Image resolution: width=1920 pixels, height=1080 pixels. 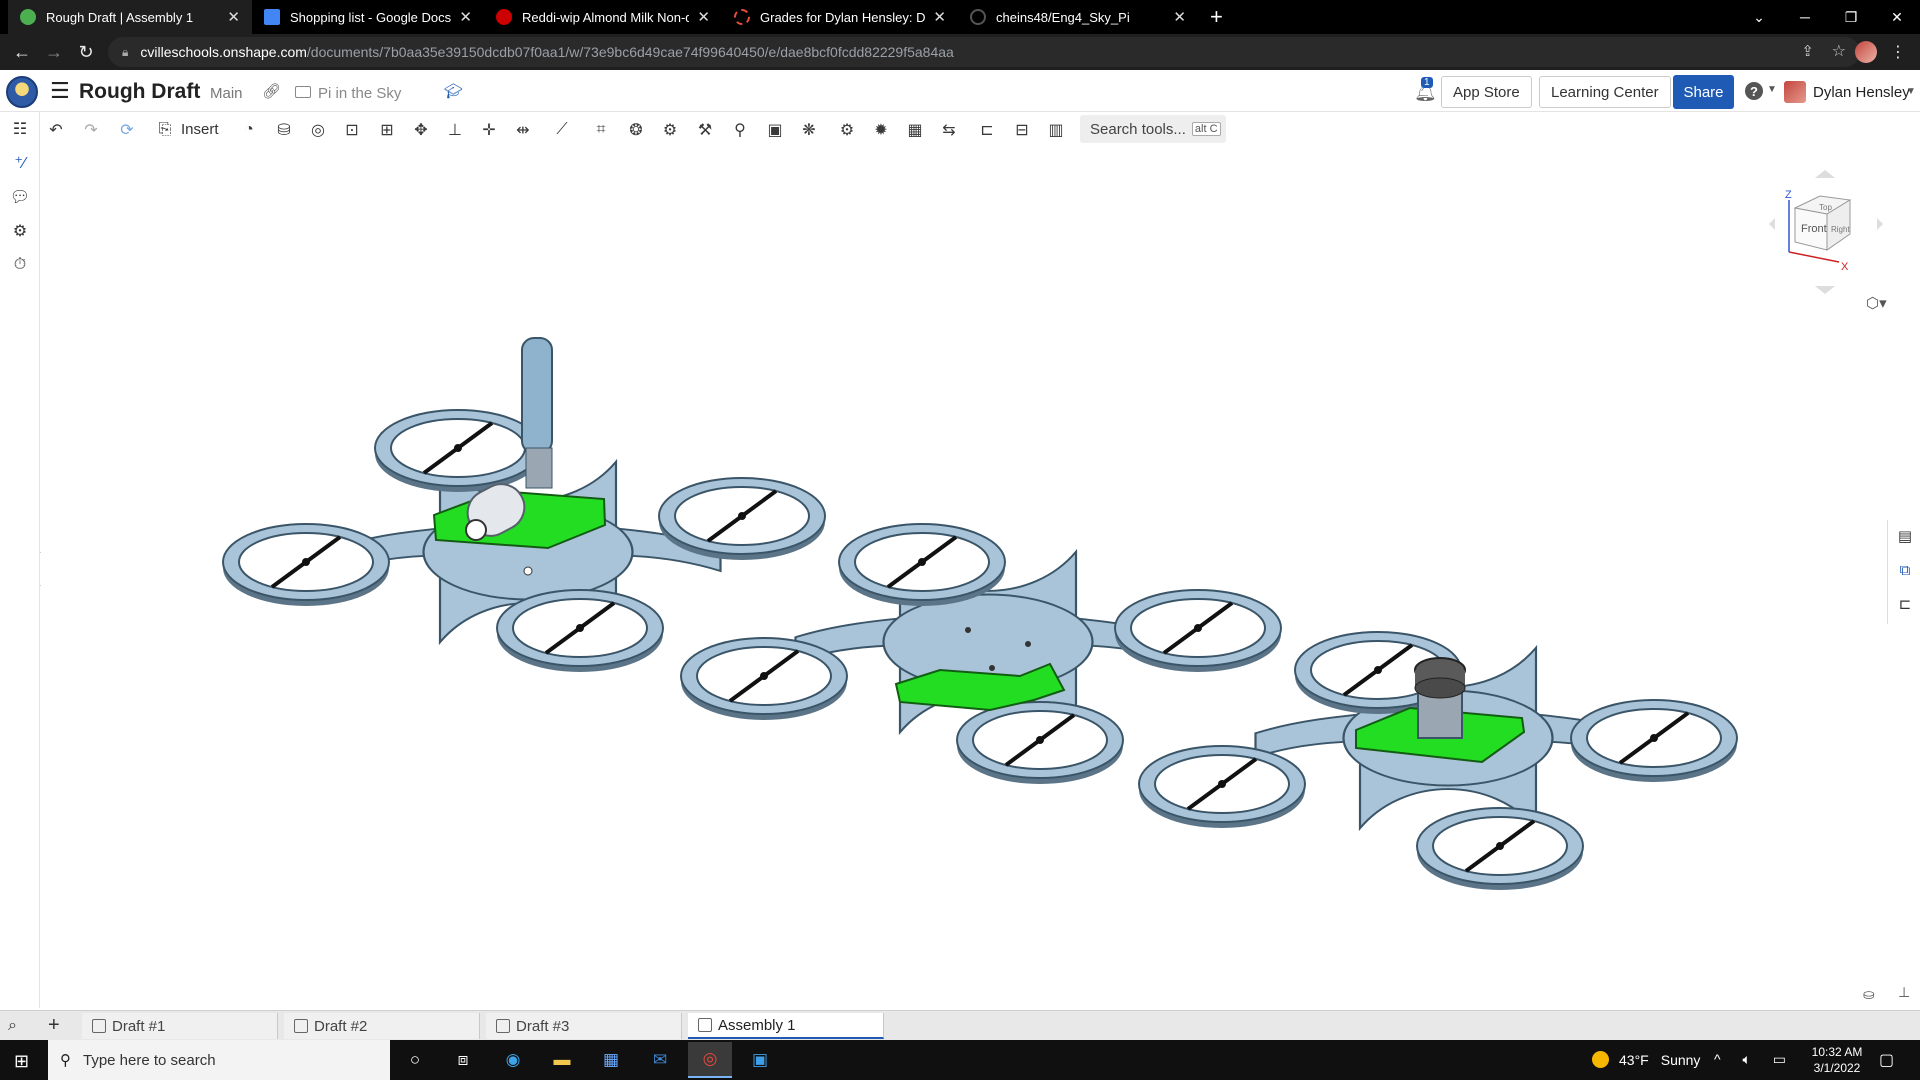 What do you see at coordinates (949, 130) in the screenshot?
I see `section-view-icon: ⇆` at bounding box center [949, 130].